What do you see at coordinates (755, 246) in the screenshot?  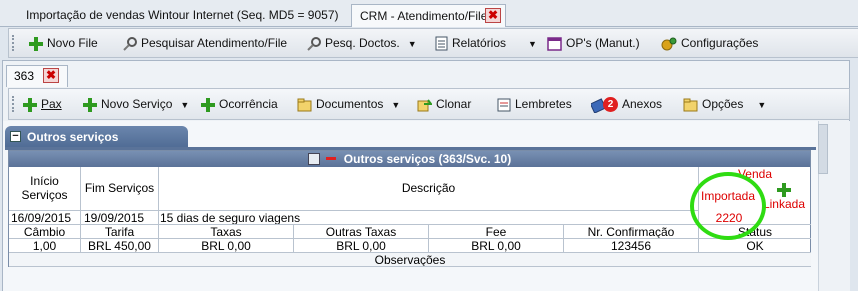 I see `cell-status: OK` at bounding box center [755, 246].